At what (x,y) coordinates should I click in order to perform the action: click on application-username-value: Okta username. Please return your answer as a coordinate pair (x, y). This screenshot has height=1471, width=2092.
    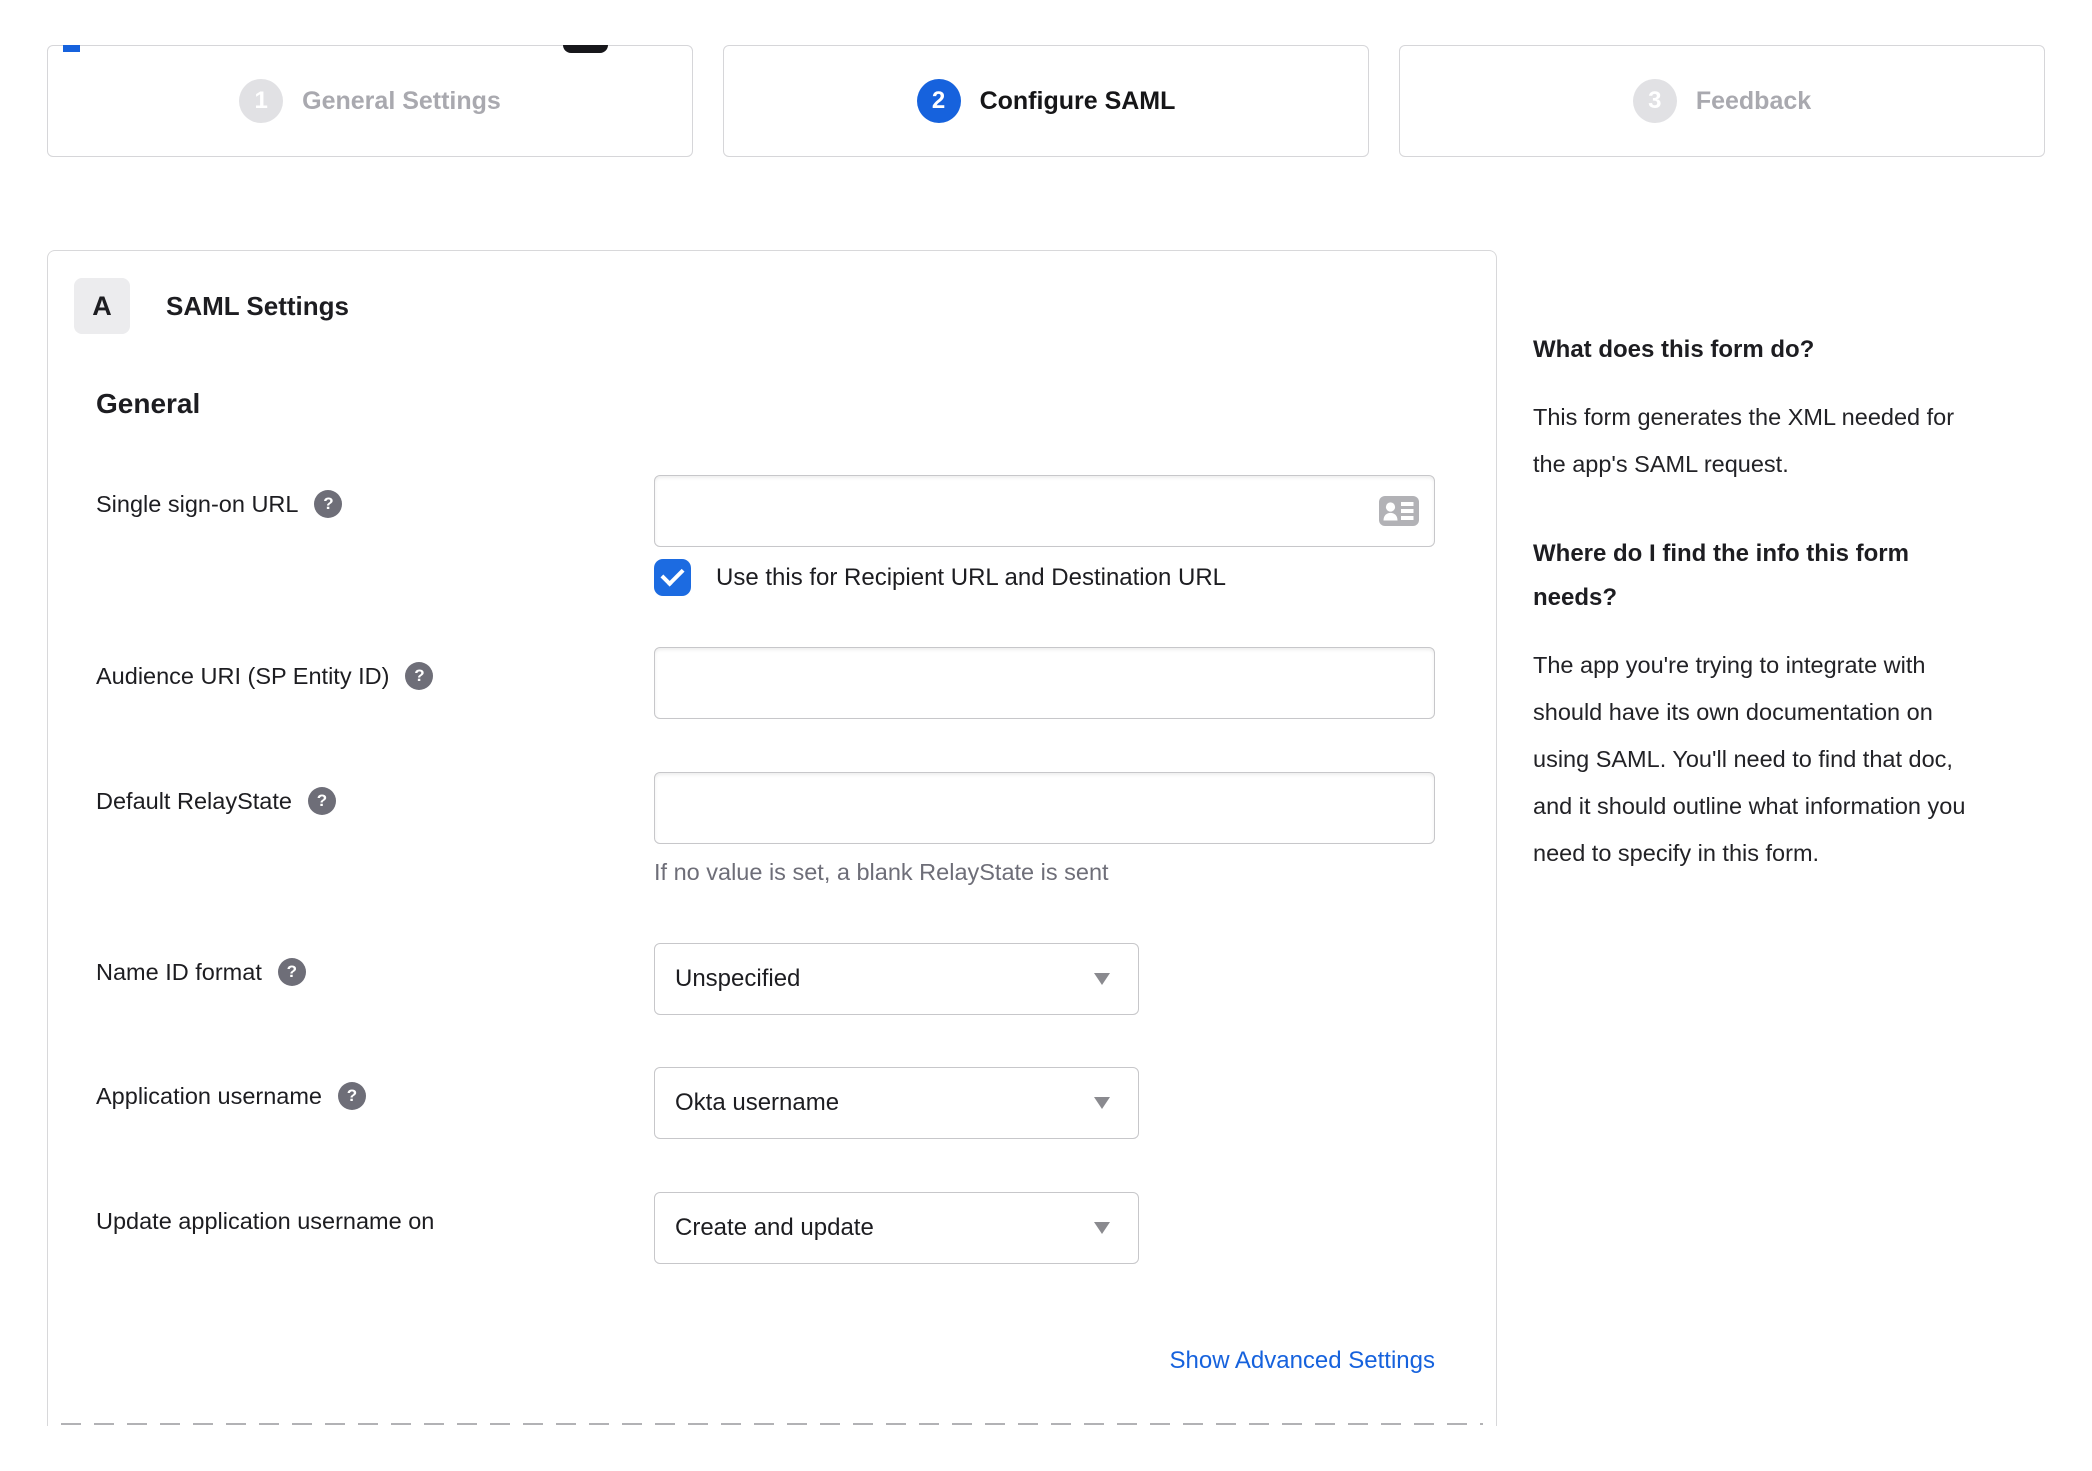
    Looking at the image, I should click on (757, 1102).